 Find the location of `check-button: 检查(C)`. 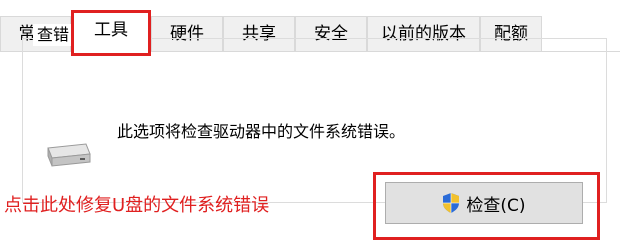

check-button: 检查(C) is located at coordinates (484, 203).